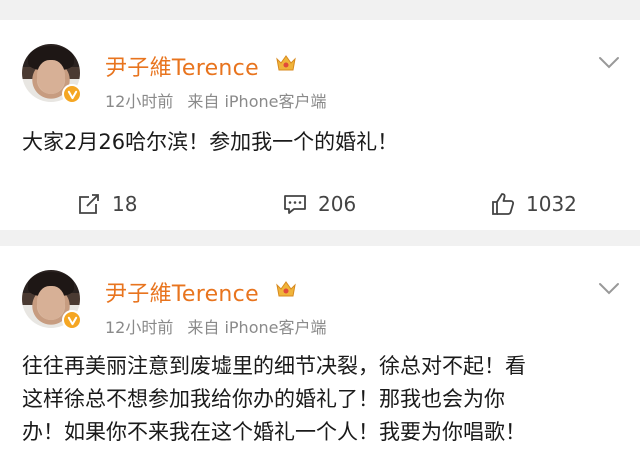  Describe the element at coordinates (551, 204) in the screenshot. I see `like-count: 1032` at that location.